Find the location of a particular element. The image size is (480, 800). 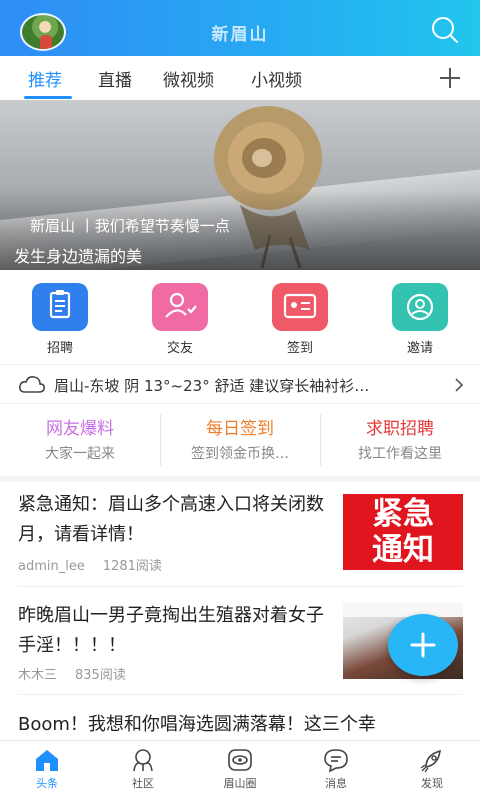

quick-friends: 交友 is located at coordinates (180, 319).